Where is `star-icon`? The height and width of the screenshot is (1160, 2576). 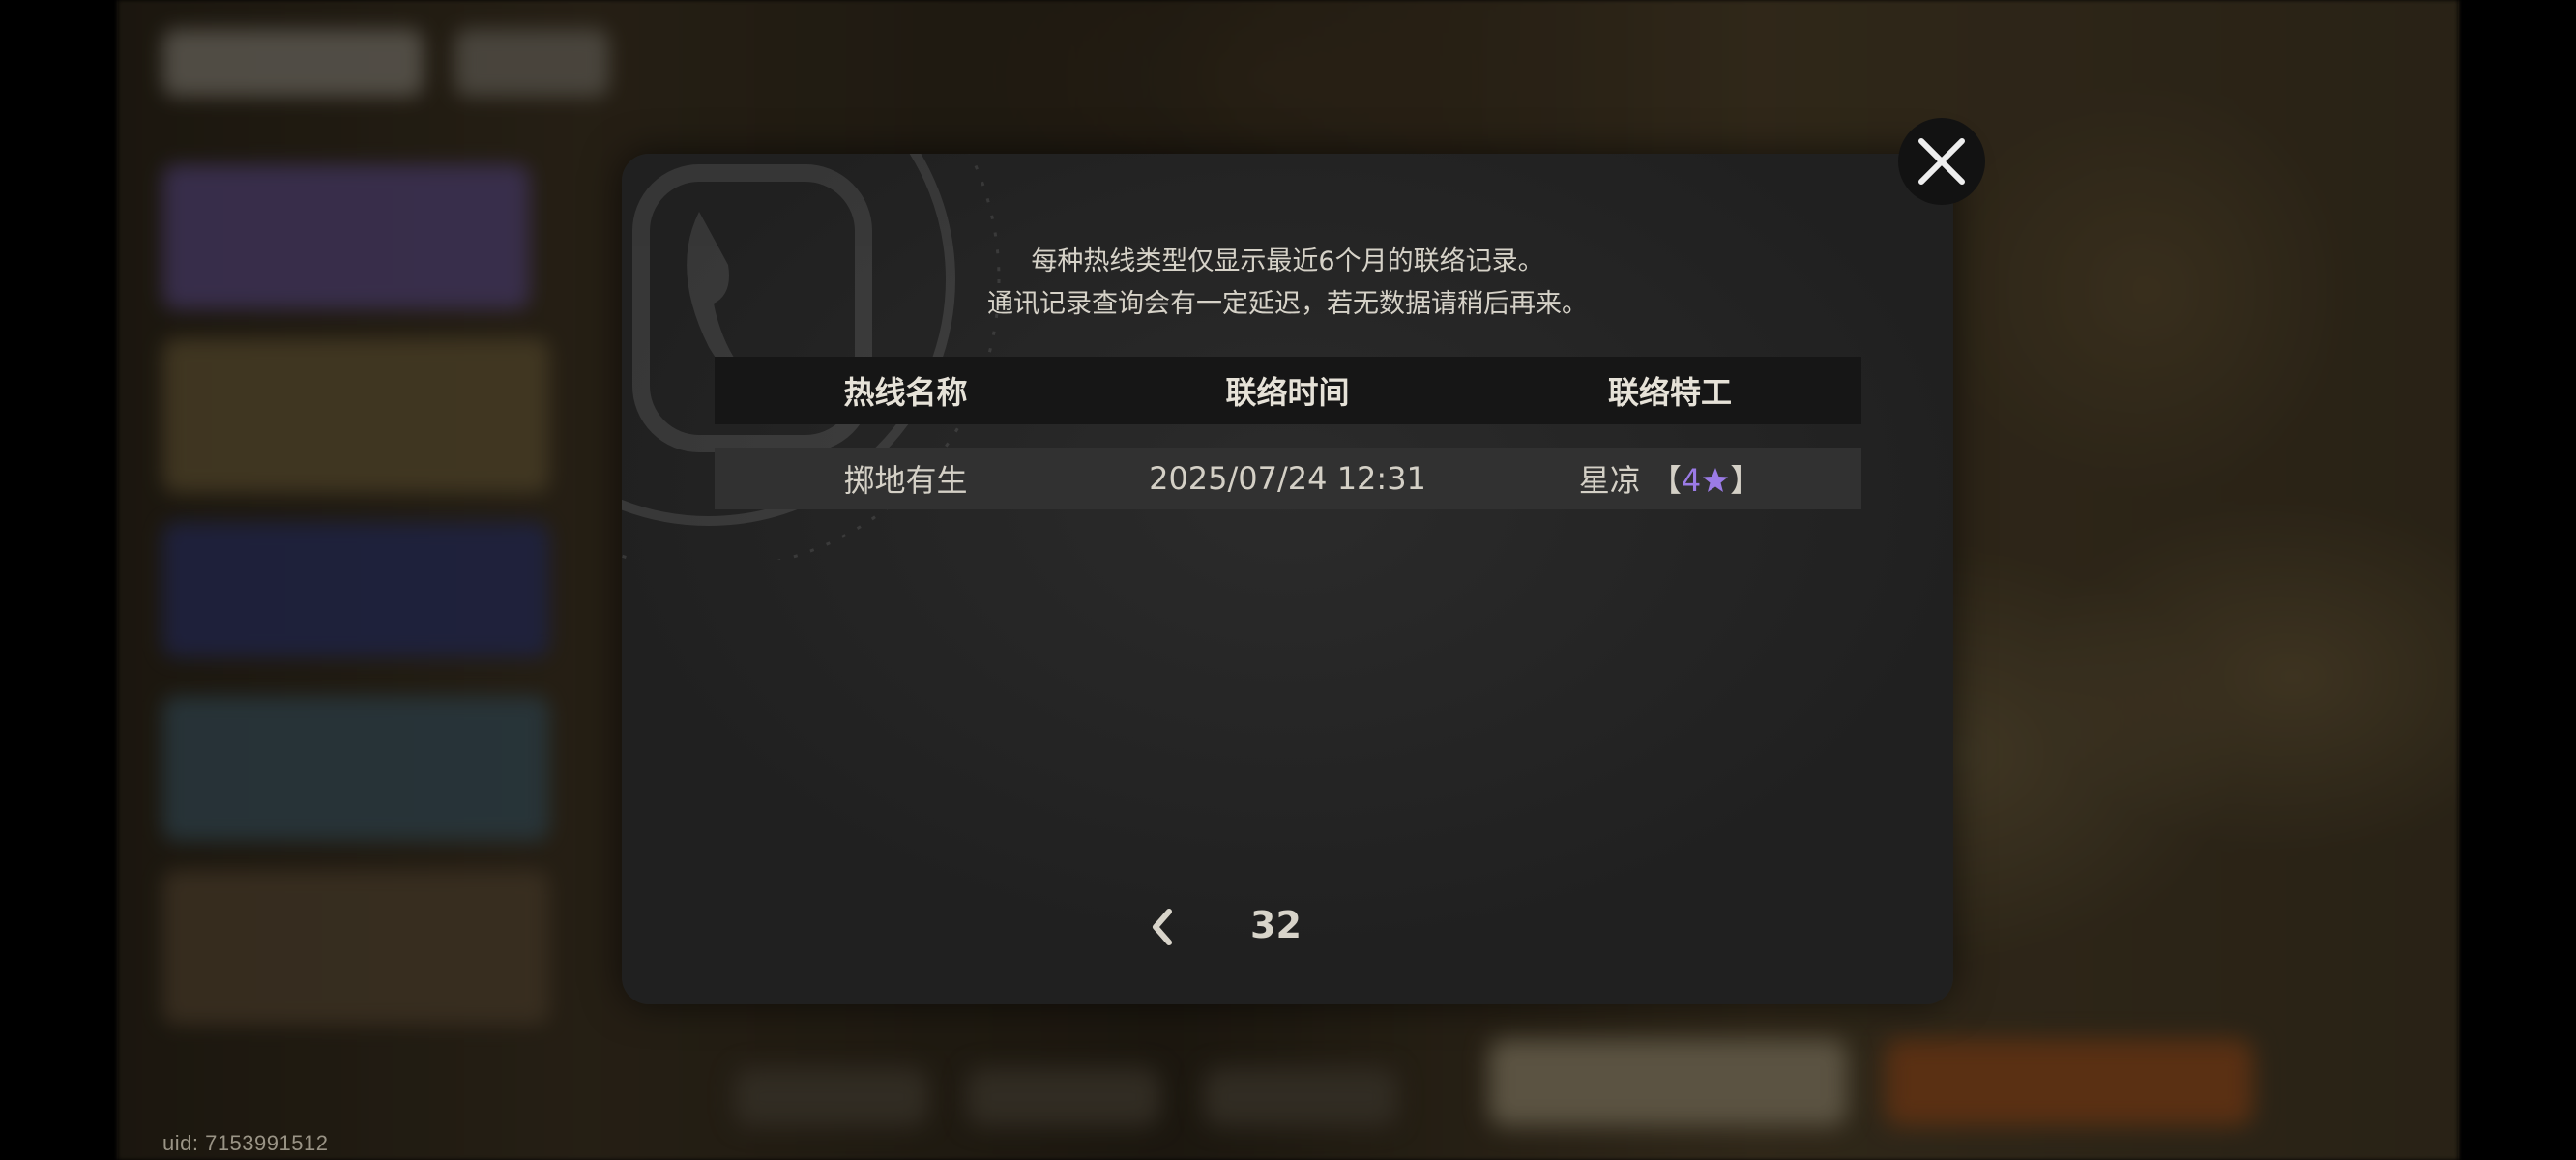
star-icon is located at coordinates (1716, 480).